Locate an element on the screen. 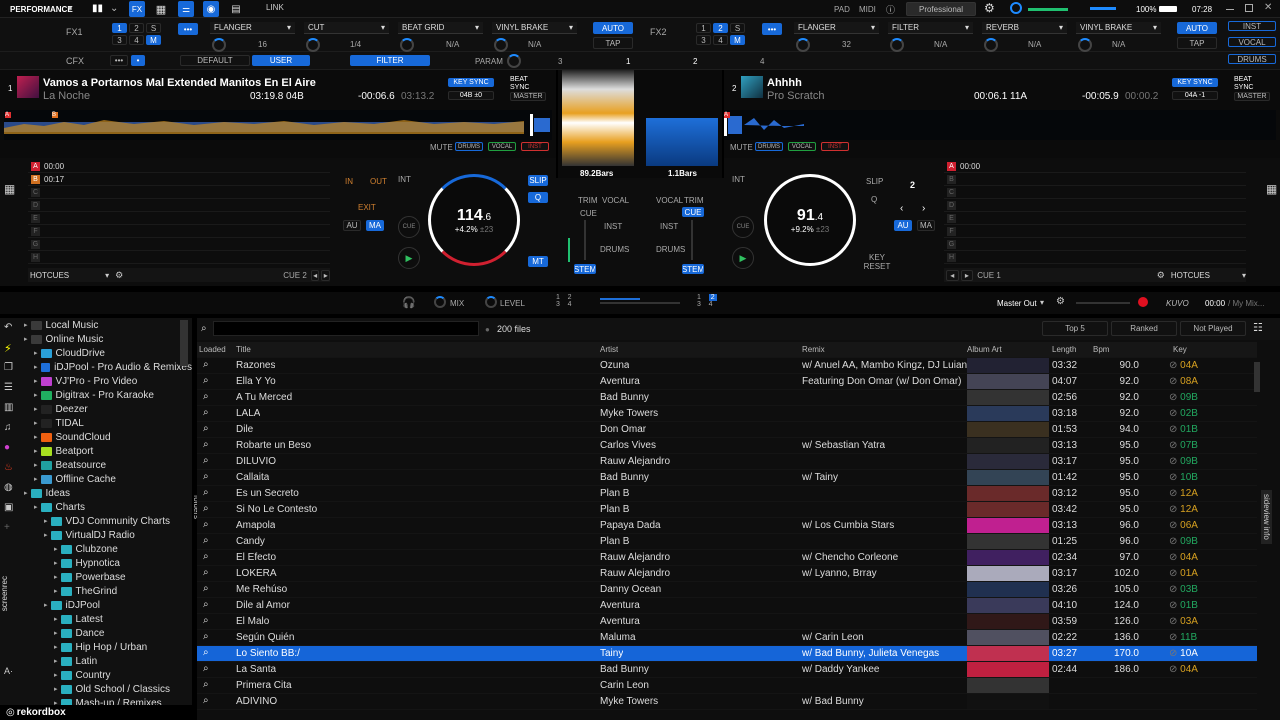  tree-item: ▸ Hypnotica is located at coordinates (106, 563).